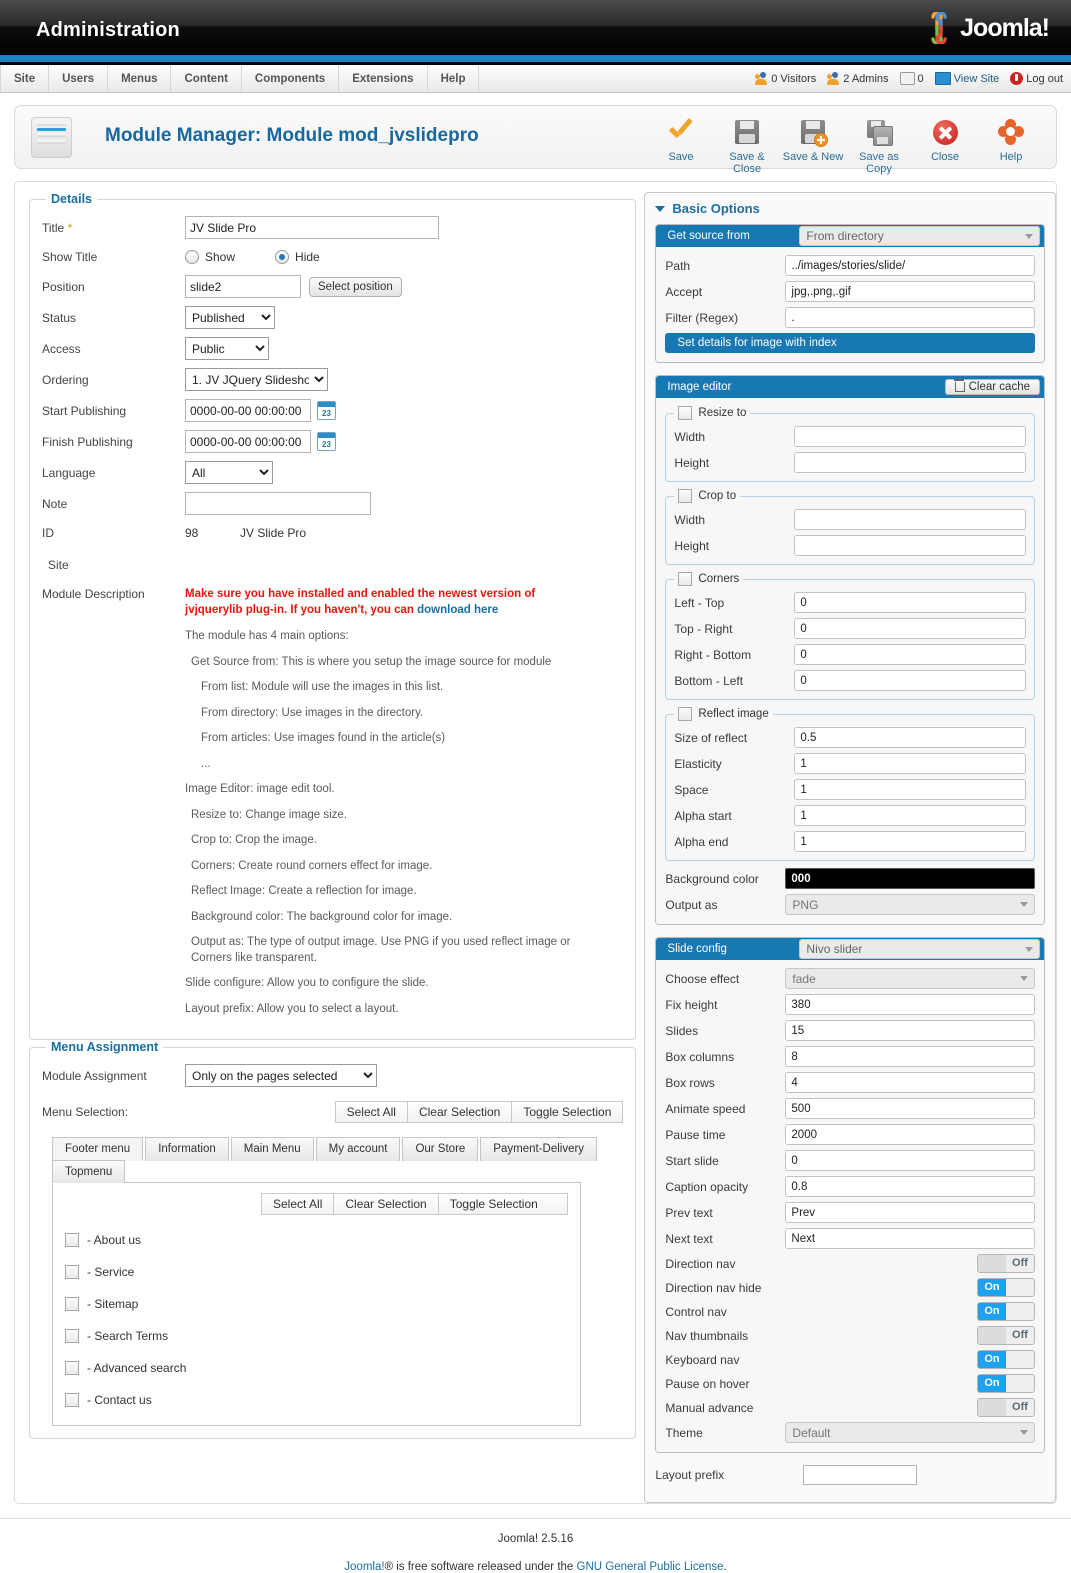 The height and width of the screenshot is (1573, 1071). What do you see at coordinates (297, 257) in the screenshot?
I see `radio-hide: Hide` at bounding box center [297, 257].